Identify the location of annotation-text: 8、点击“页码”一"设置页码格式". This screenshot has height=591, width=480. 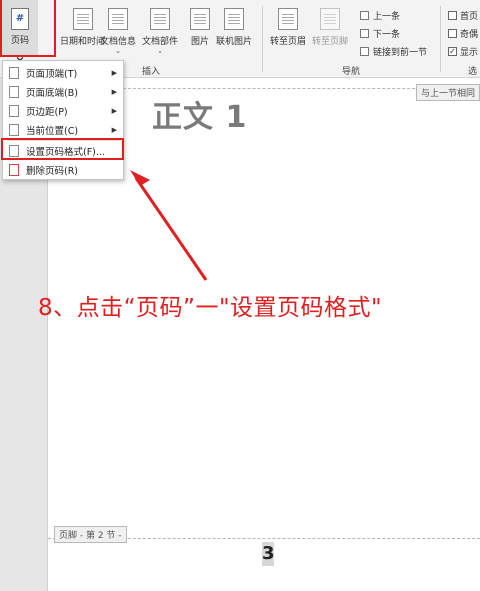
(210, 308).